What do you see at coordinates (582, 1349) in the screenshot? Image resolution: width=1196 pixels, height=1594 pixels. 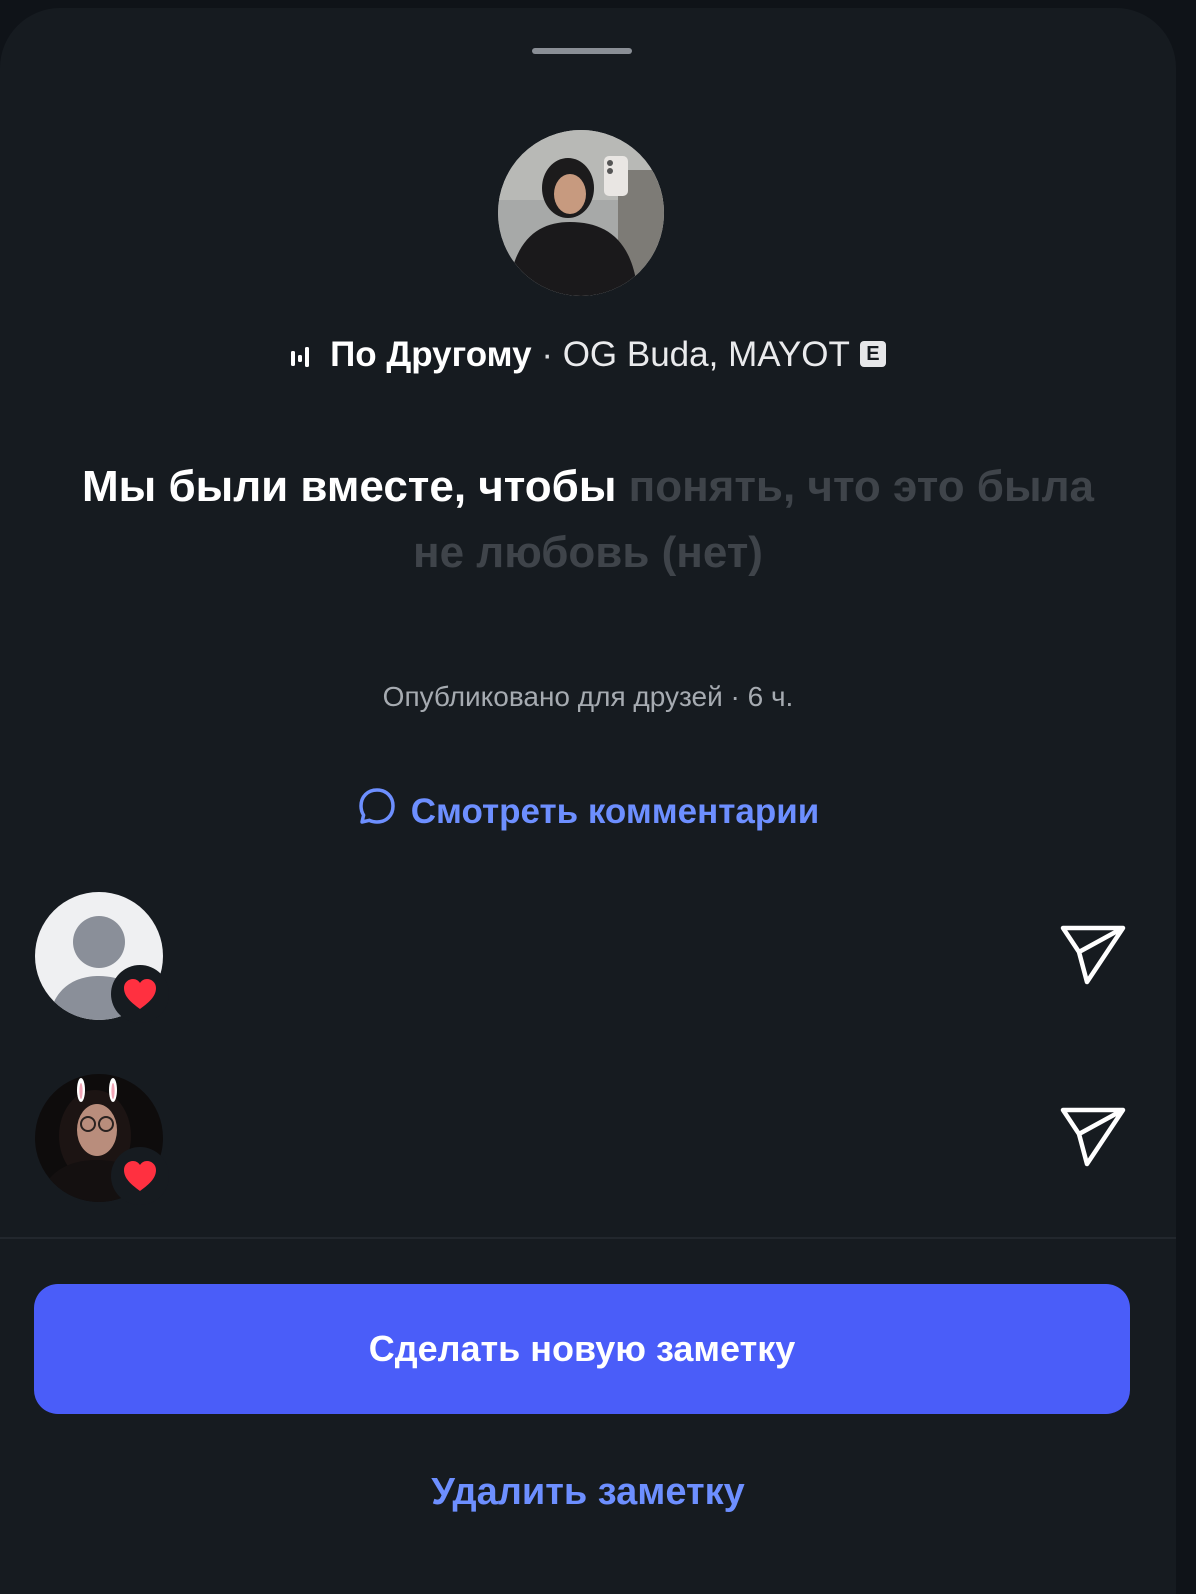 I see `new-note-button: Сделать новую заметку` at bounding box center [582, 1349].